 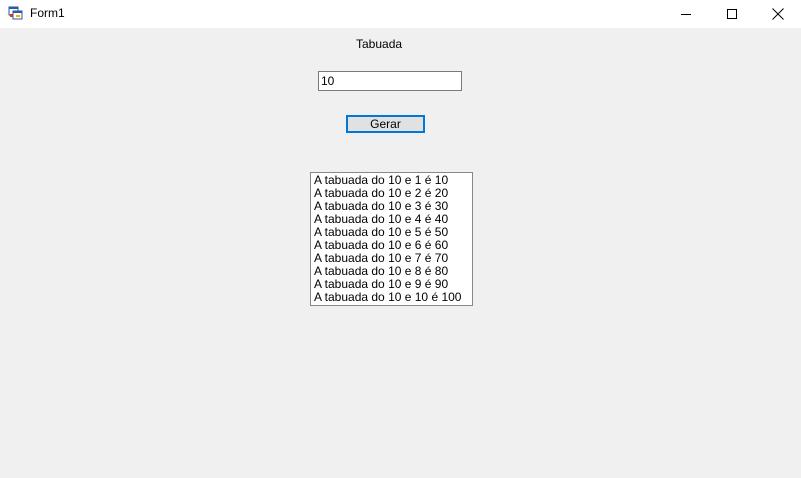 I want to click on close-icon, so click(x=778, y=14).